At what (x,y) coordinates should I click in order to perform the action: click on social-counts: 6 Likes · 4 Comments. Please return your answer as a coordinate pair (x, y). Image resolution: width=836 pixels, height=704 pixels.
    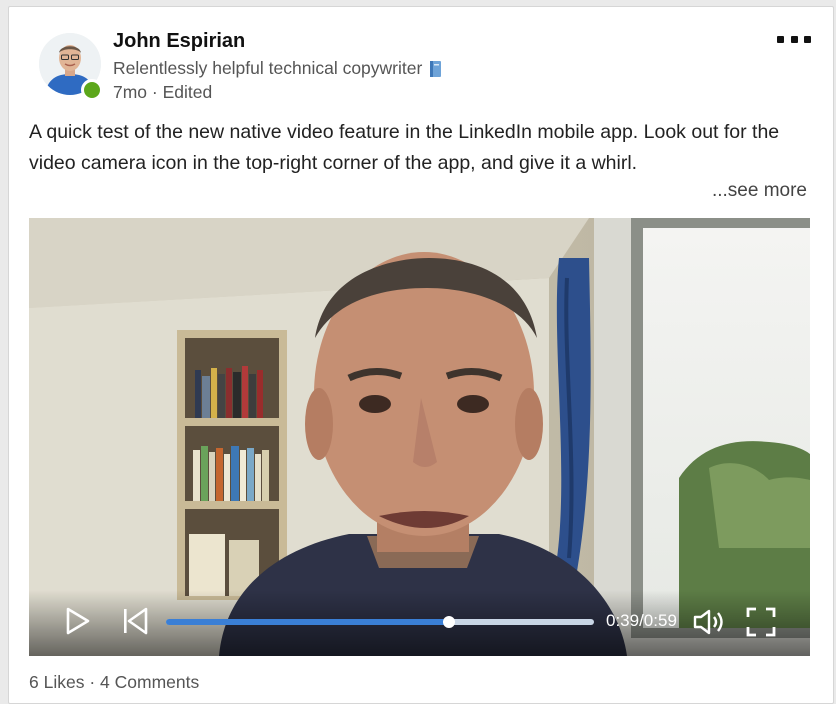
    Looking at the image, I should click on (114, 682).